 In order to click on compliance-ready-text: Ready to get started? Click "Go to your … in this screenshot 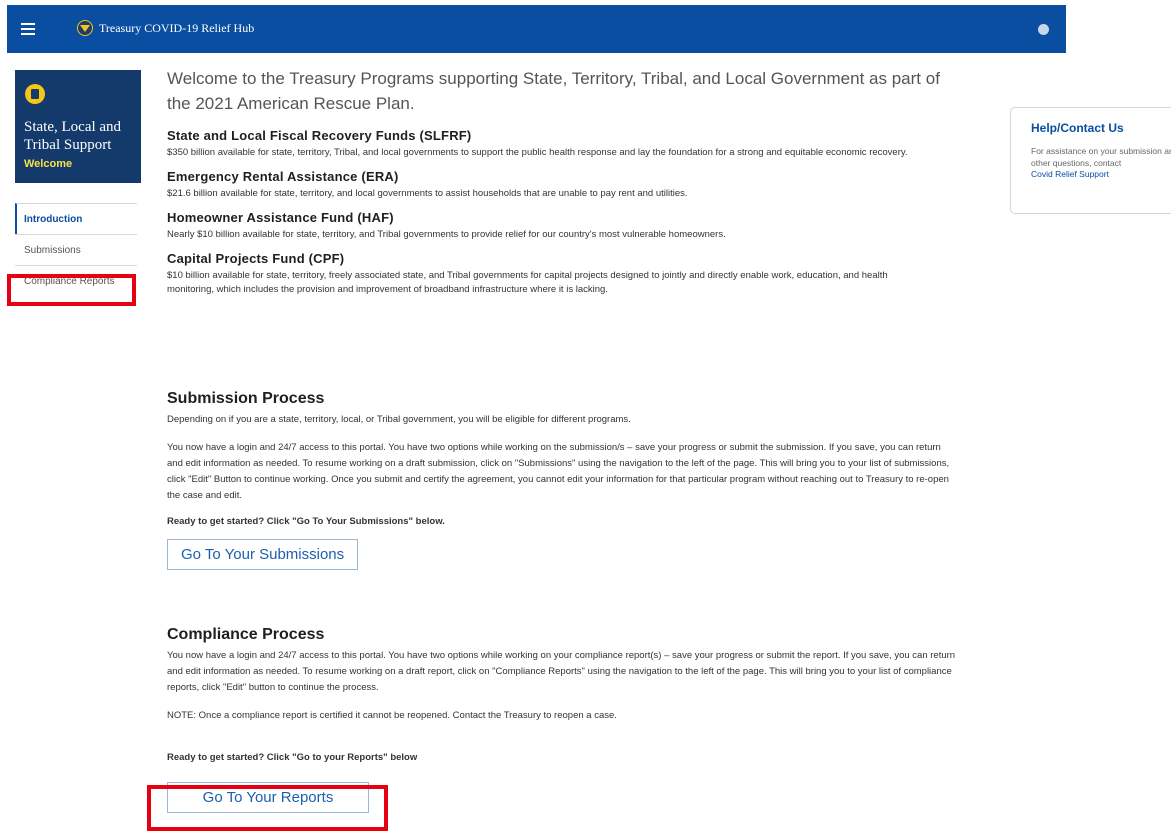, I will do `click(292, 757)`.